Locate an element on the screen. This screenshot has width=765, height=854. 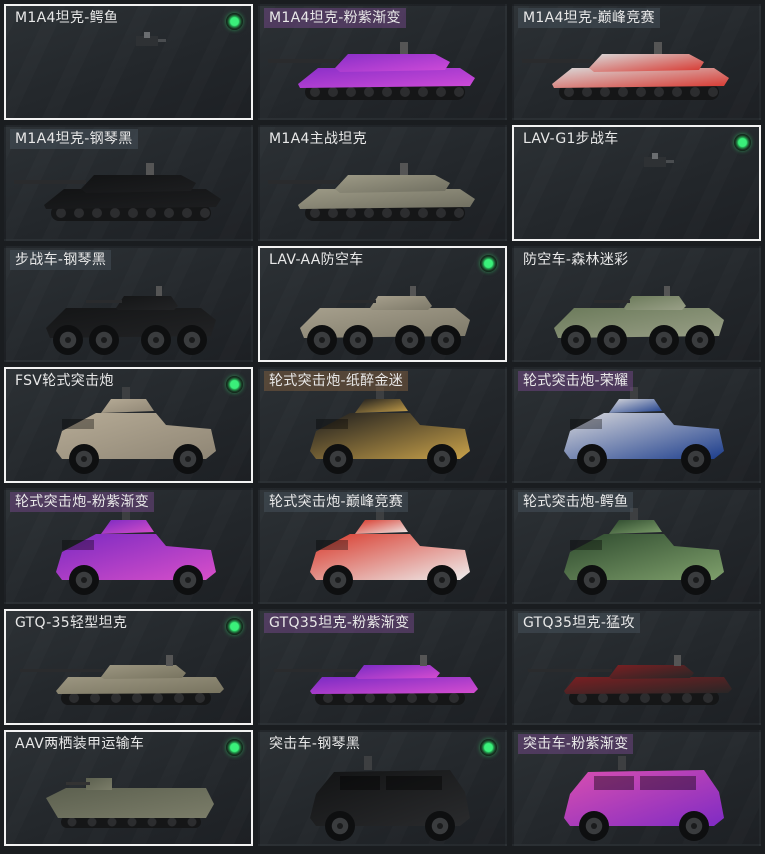
vehicle-skin-name: GTQ35坦克-猛攻 is located at coordinates (579, 623).